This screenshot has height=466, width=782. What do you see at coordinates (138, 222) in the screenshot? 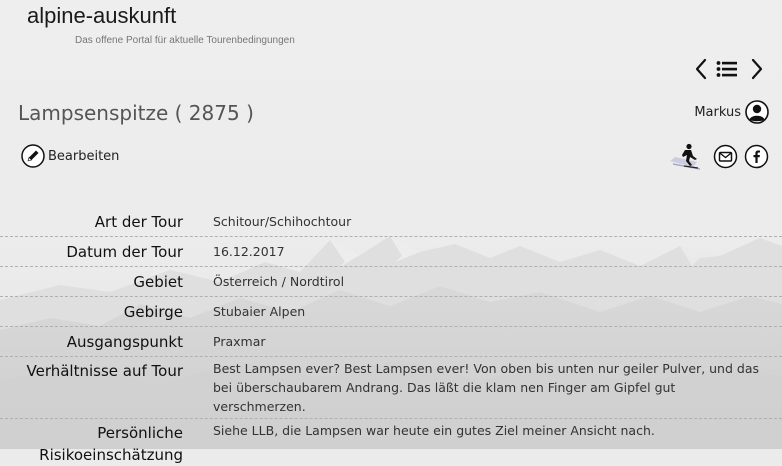
I see `detail-label: Art der Tour` at bounding box center [138, 222].